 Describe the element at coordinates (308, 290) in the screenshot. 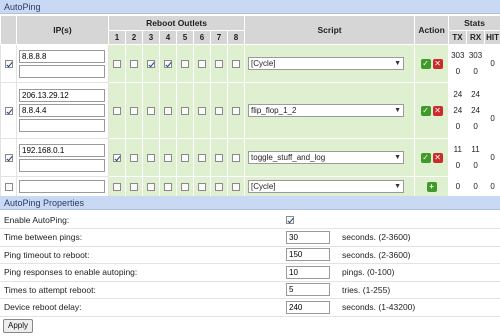

I see `reboot-attempts-input` at that location.